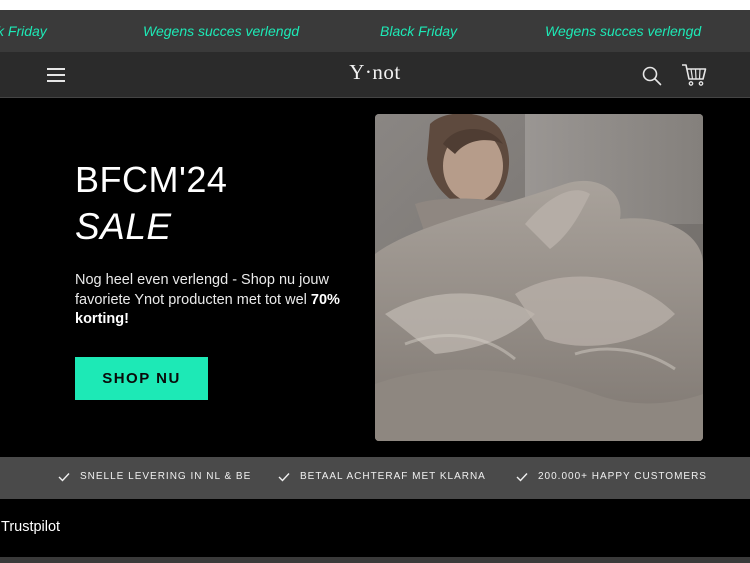 The image size is (750, 563). What do you see at coordinates (622, 476) in the screenshot?
I see `usp-label: 200.000+ HAPPY CUSTOMERS` at bounding box center [622, 476].